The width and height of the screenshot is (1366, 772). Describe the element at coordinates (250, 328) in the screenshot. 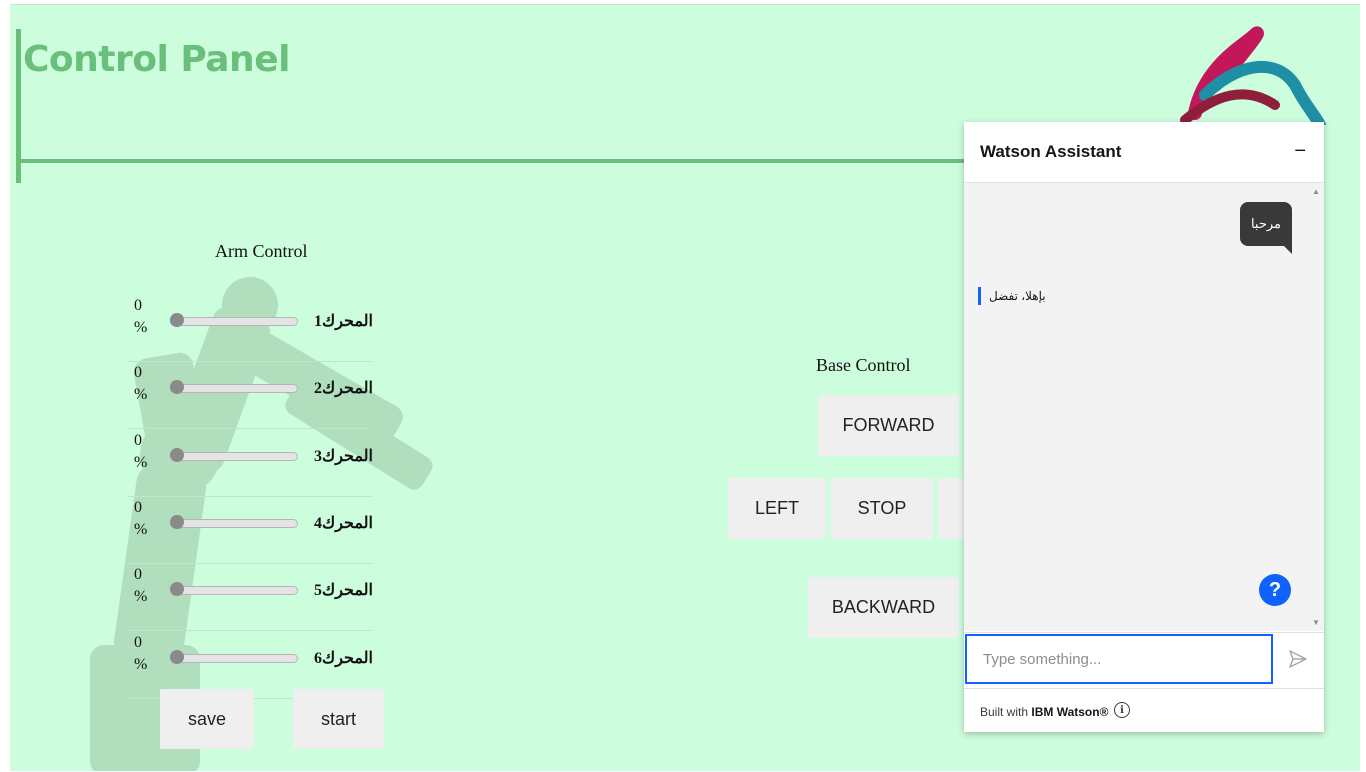

I see `motor-row-1: 0% المحرك1` at that location.